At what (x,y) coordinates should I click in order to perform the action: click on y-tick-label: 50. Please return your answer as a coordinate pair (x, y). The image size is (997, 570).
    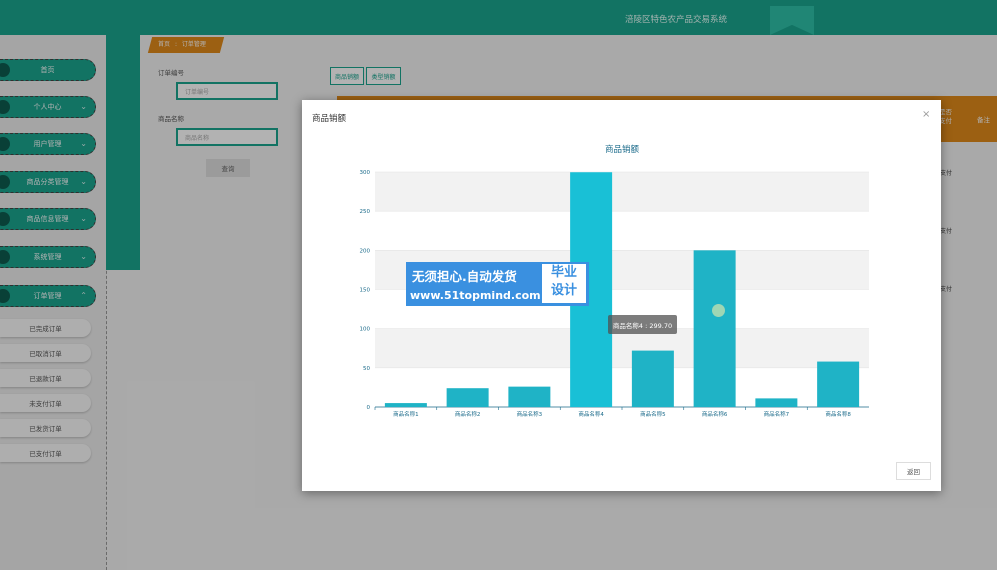
    Looking at the image, I should click on (366, 369).